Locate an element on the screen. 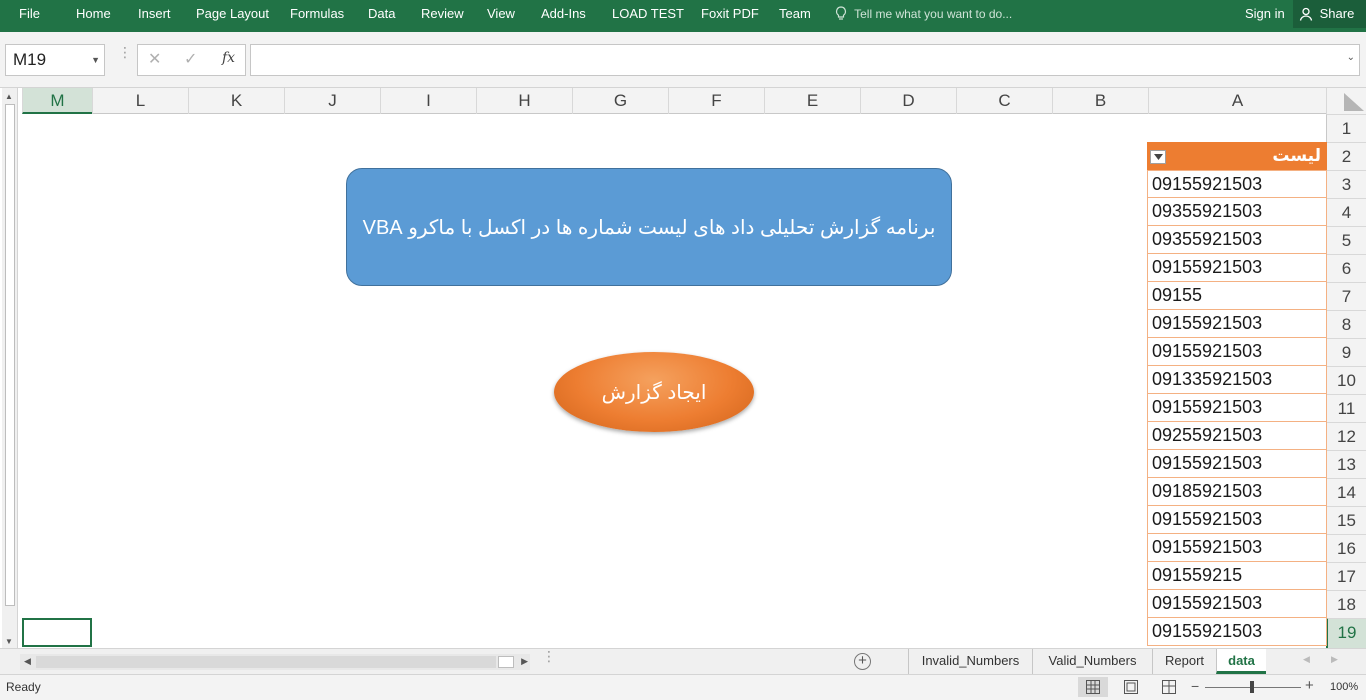  share-button: Share is located at coordinates (1329, 14).